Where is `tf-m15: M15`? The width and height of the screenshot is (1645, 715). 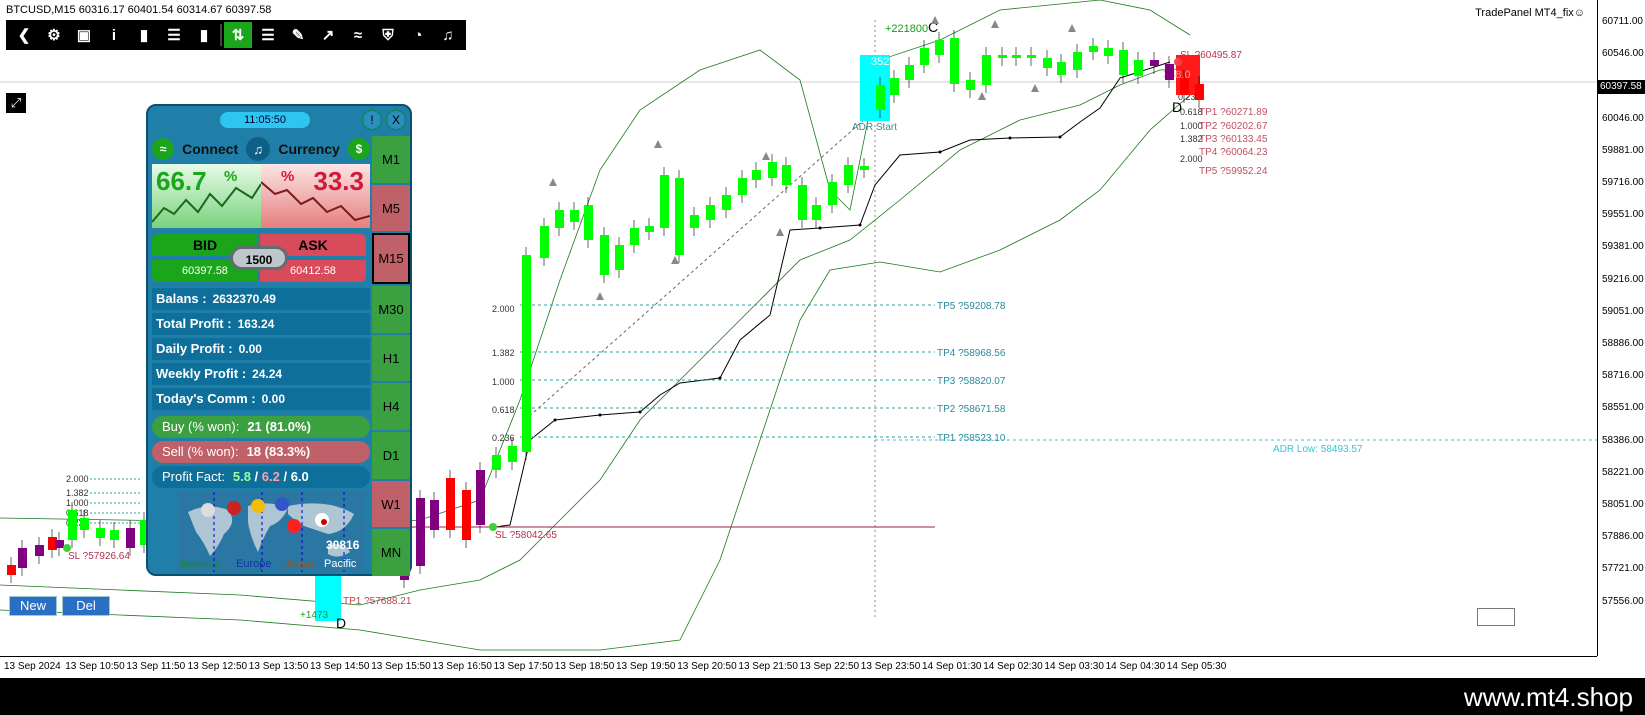
tf-m15: M15 is located at coordinates (391, 259).